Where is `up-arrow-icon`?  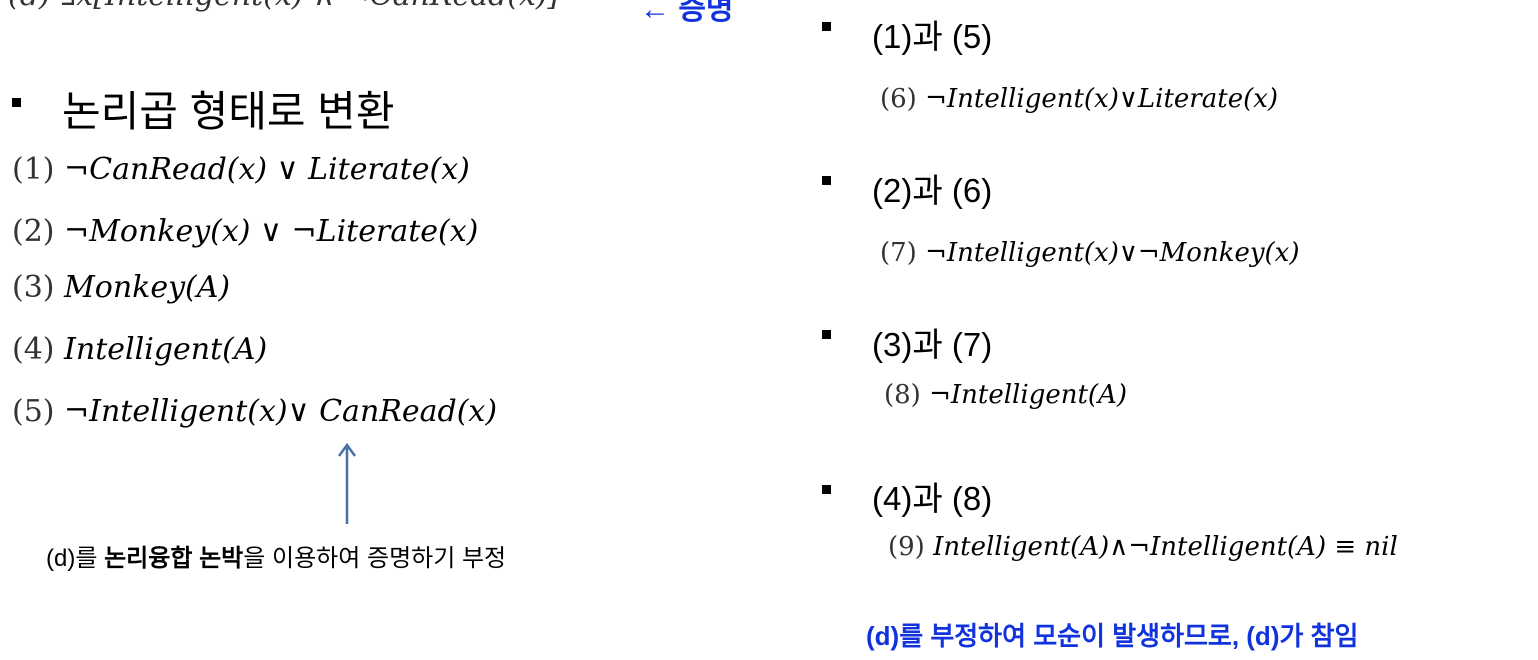
up-arrow-icon is located at coordinates (347, 483).